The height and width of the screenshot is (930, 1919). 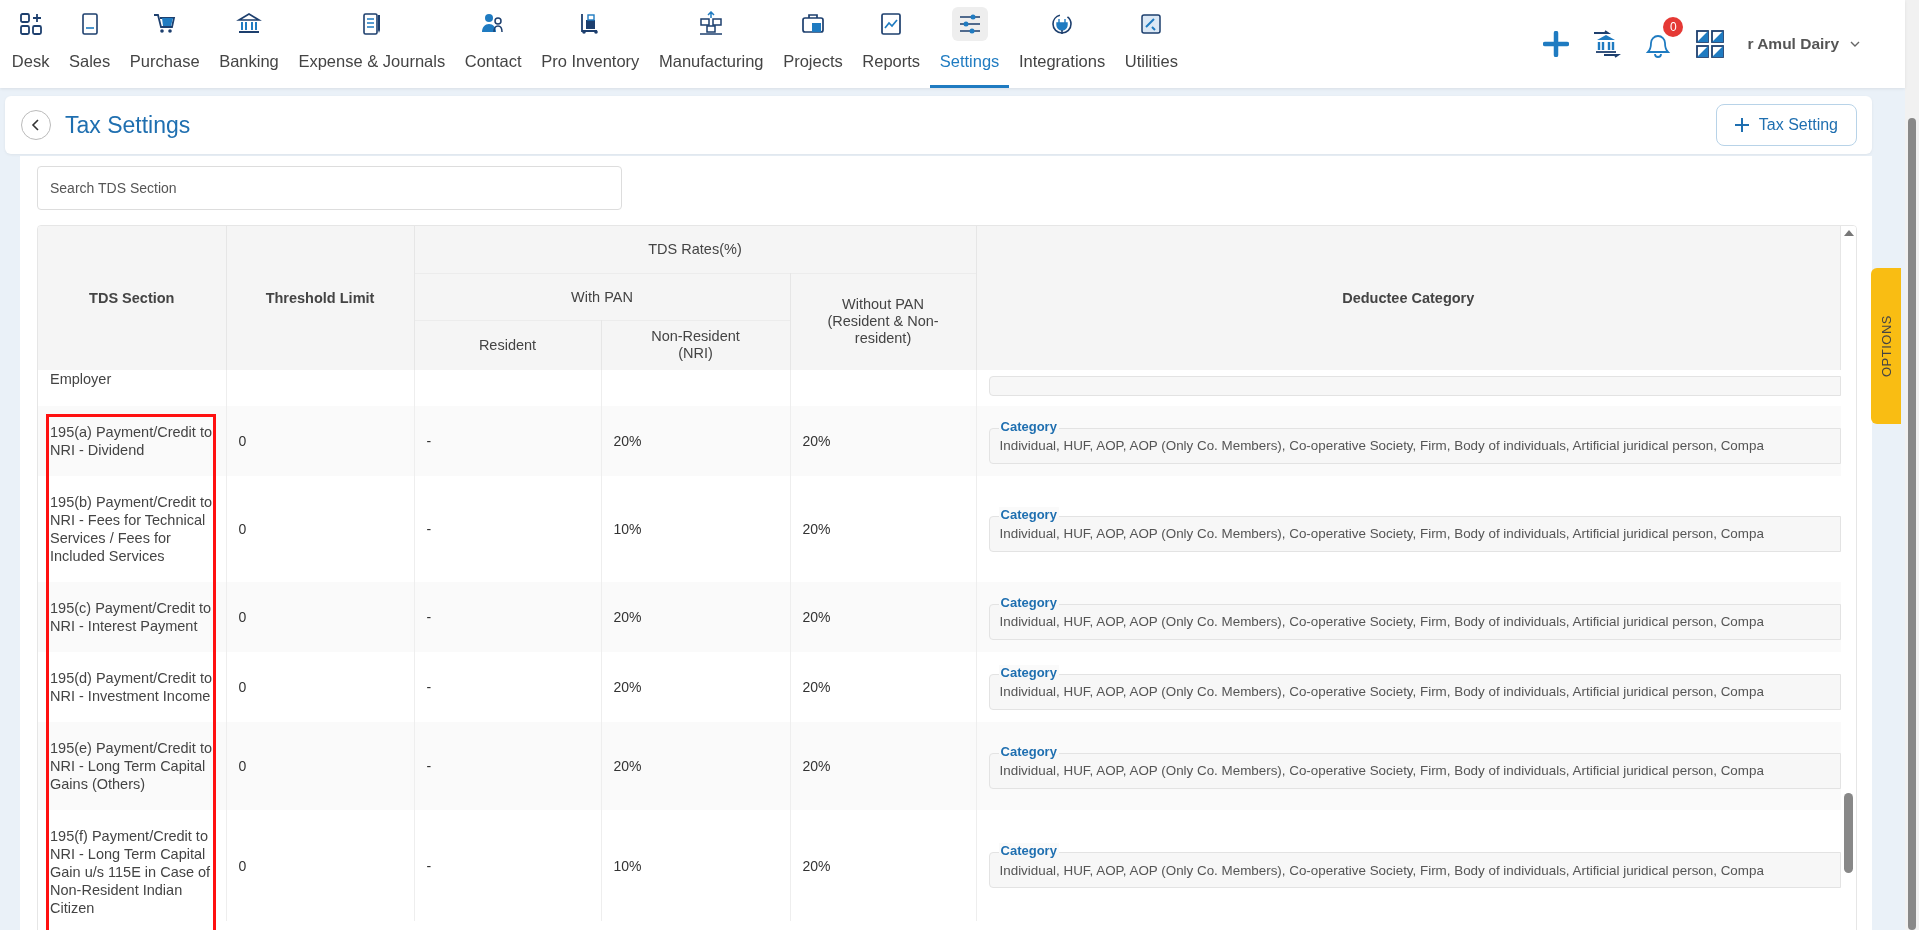 What do you see at coordinates (90, 44) in the screenshot?
I see `nav-tab: Sales` at bounding box center [90, 44].